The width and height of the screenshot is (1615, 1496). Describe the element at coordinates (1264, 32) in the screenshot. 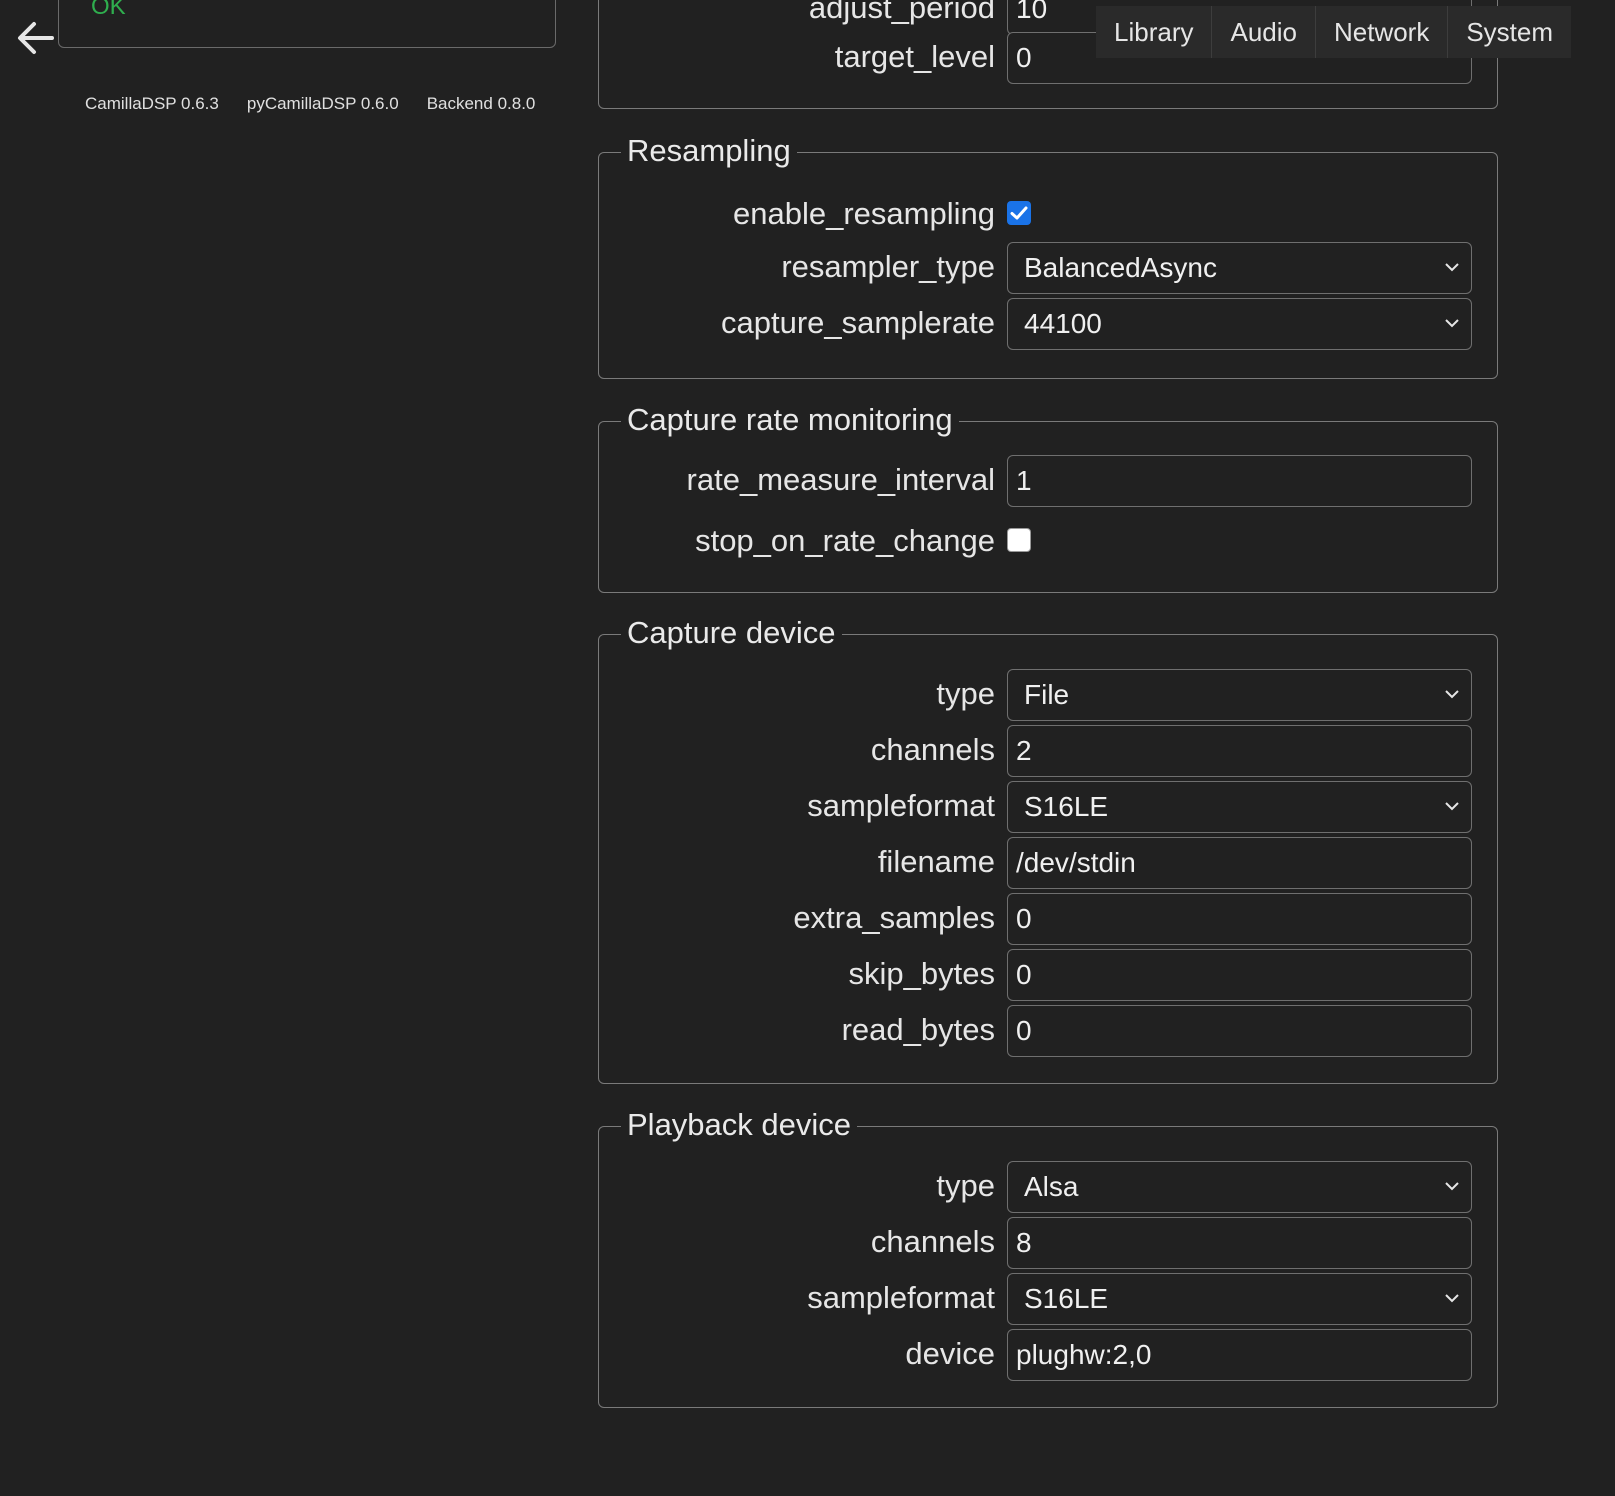

I see `tab-audio: Audio` at that location.